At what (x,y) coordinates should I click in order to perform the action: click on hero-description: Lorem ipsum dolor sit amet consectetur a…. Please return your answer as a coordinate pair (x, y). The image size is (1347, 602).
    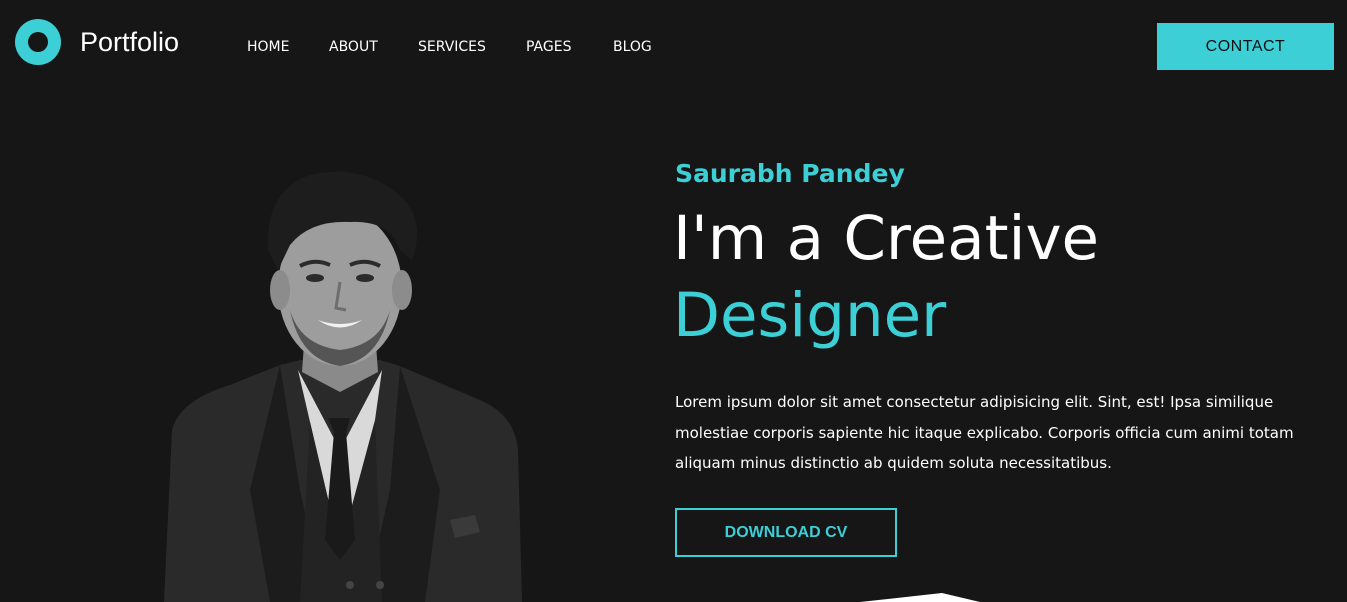
    Looking at the image, I should click on (984, 432).